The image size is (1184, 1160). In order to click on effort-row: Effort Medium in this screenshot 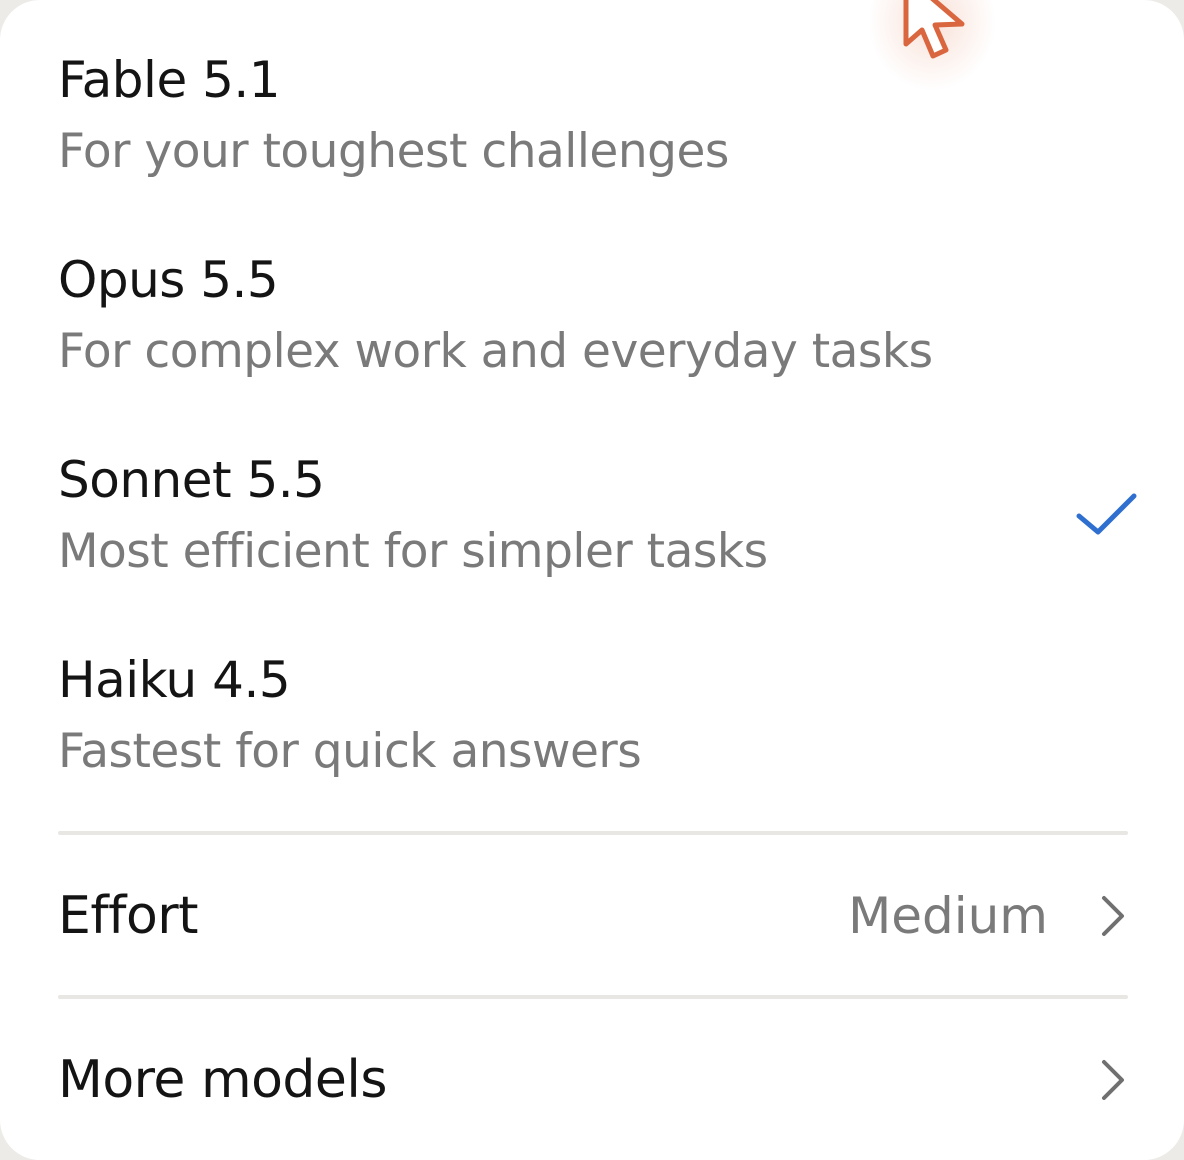, I will do `click(595, 916)`.